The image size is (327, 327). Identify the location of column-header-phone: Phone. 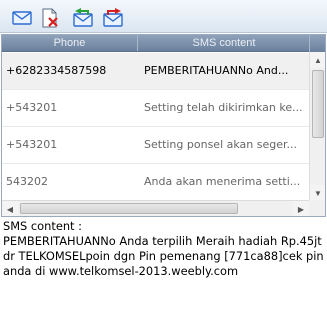
(70, 43).